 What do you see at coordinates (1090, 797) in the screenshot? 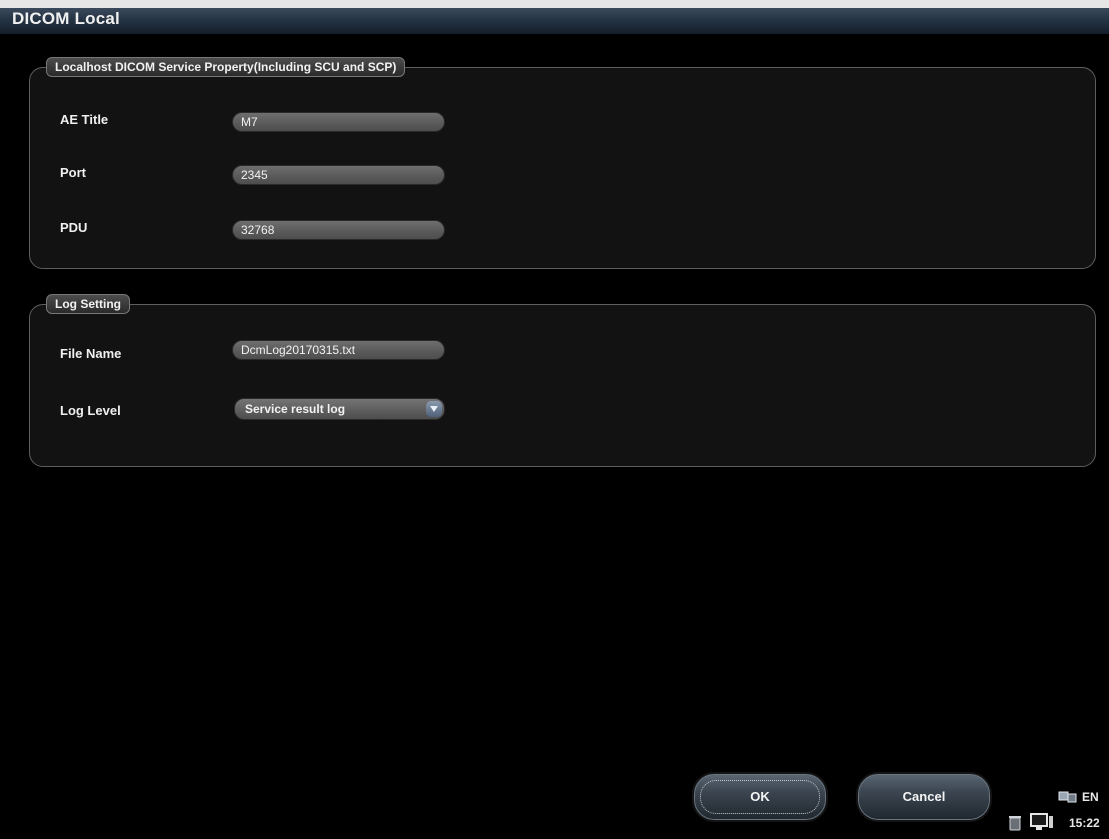
I see `language-indicator: EN` at bounding box center [1090, 797].